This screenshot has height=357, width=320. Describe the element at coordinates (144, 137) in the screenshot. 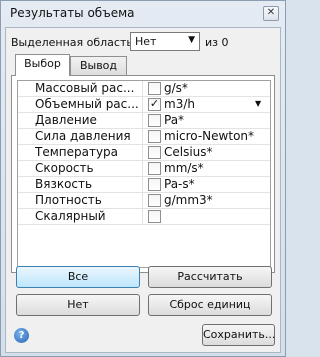

I see `result-row: Сила давления micro-Newton*` at that location.